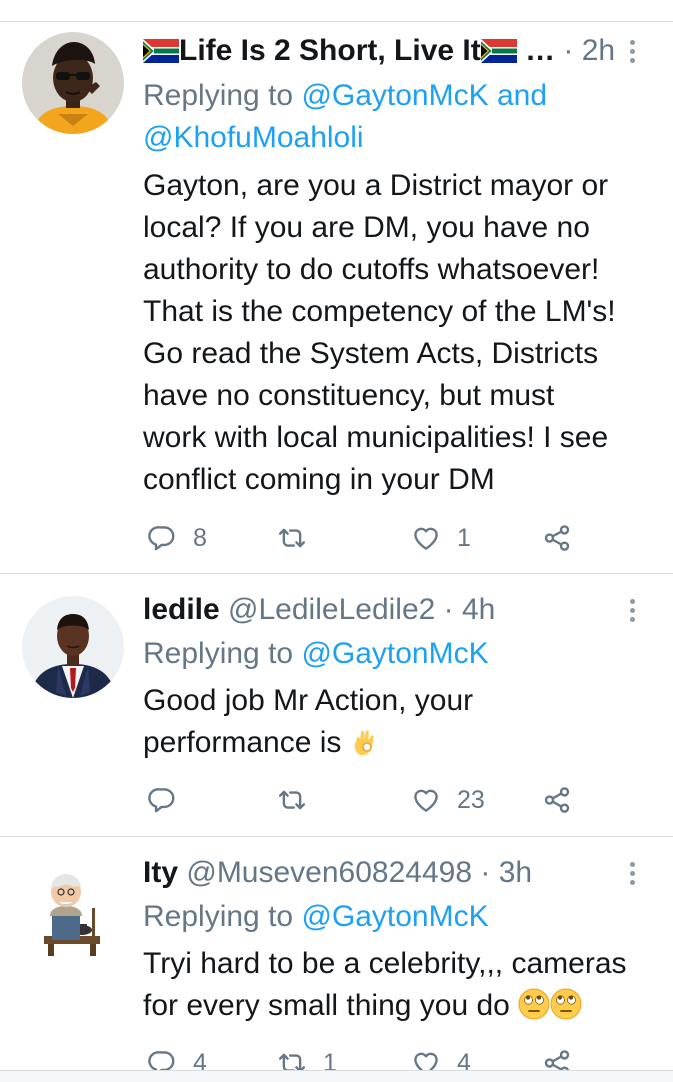 The width and height of the screenshot is (673, 1082). I want to click on like-count: 1, so click(464, 537).